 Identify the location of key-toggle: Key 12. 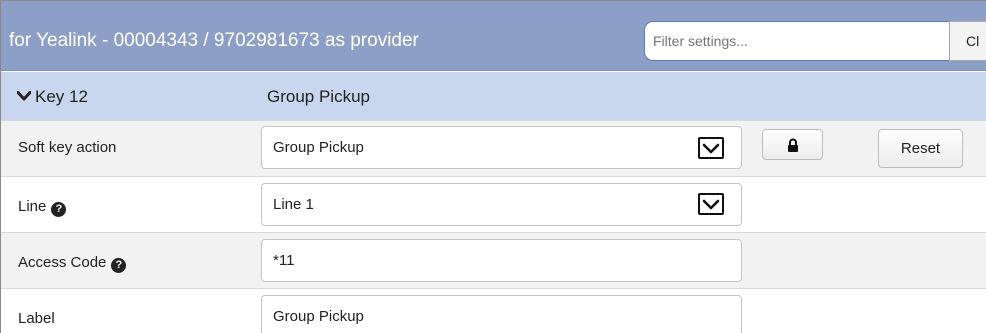
(52, 97).